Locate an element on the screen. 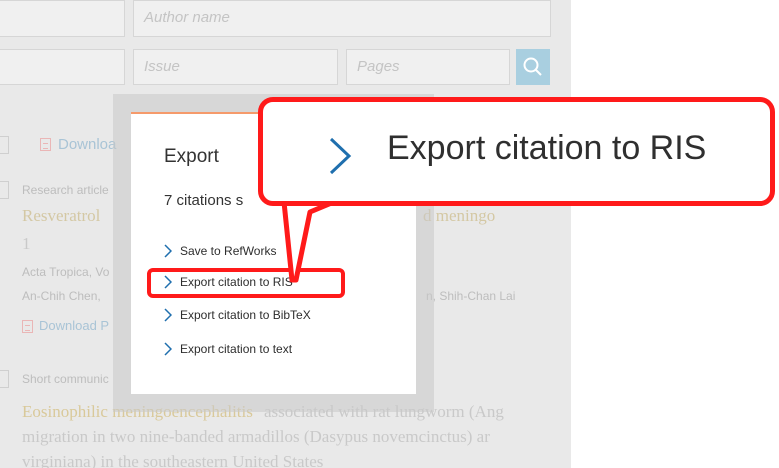 This screenshot has width=779, height=468. pages-input: Pages is located at coordinates (428, 67).